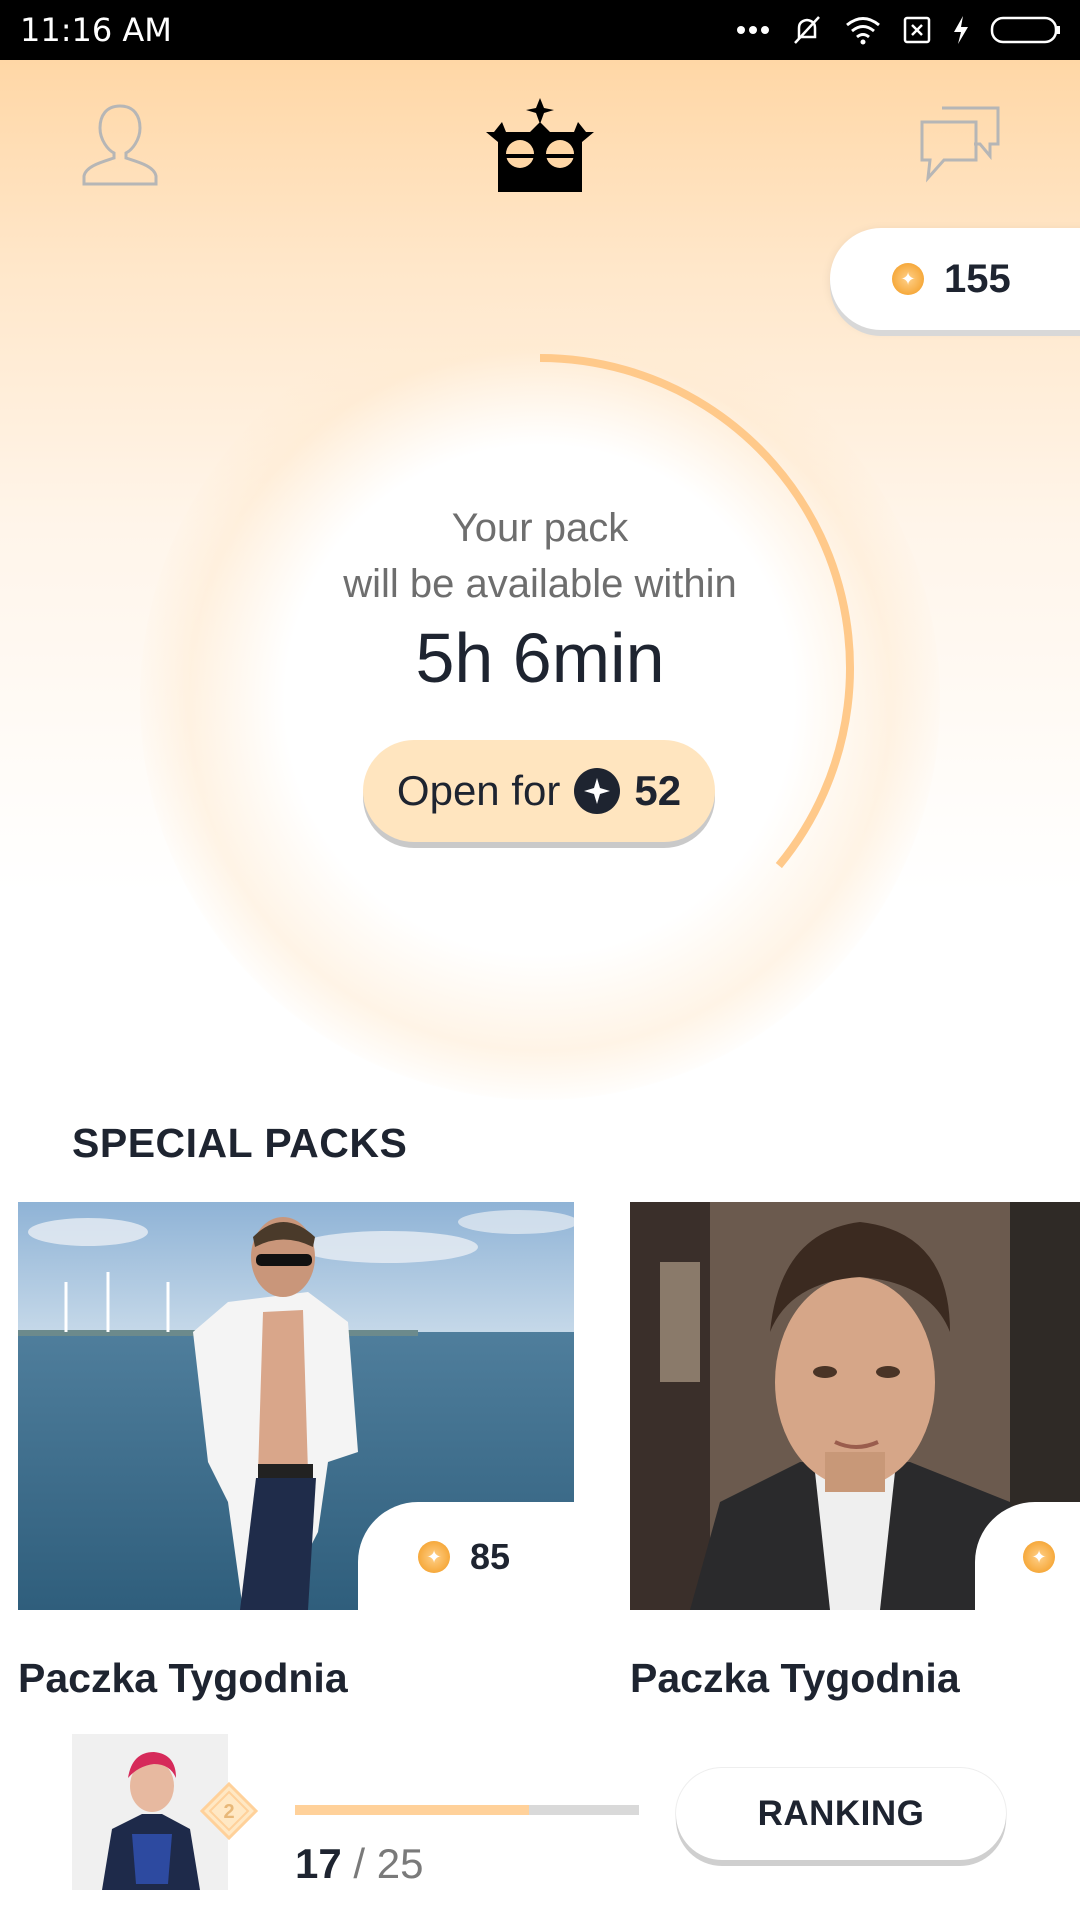  I want to click on timer-remaining: 5h 6min, so click(540, 658).